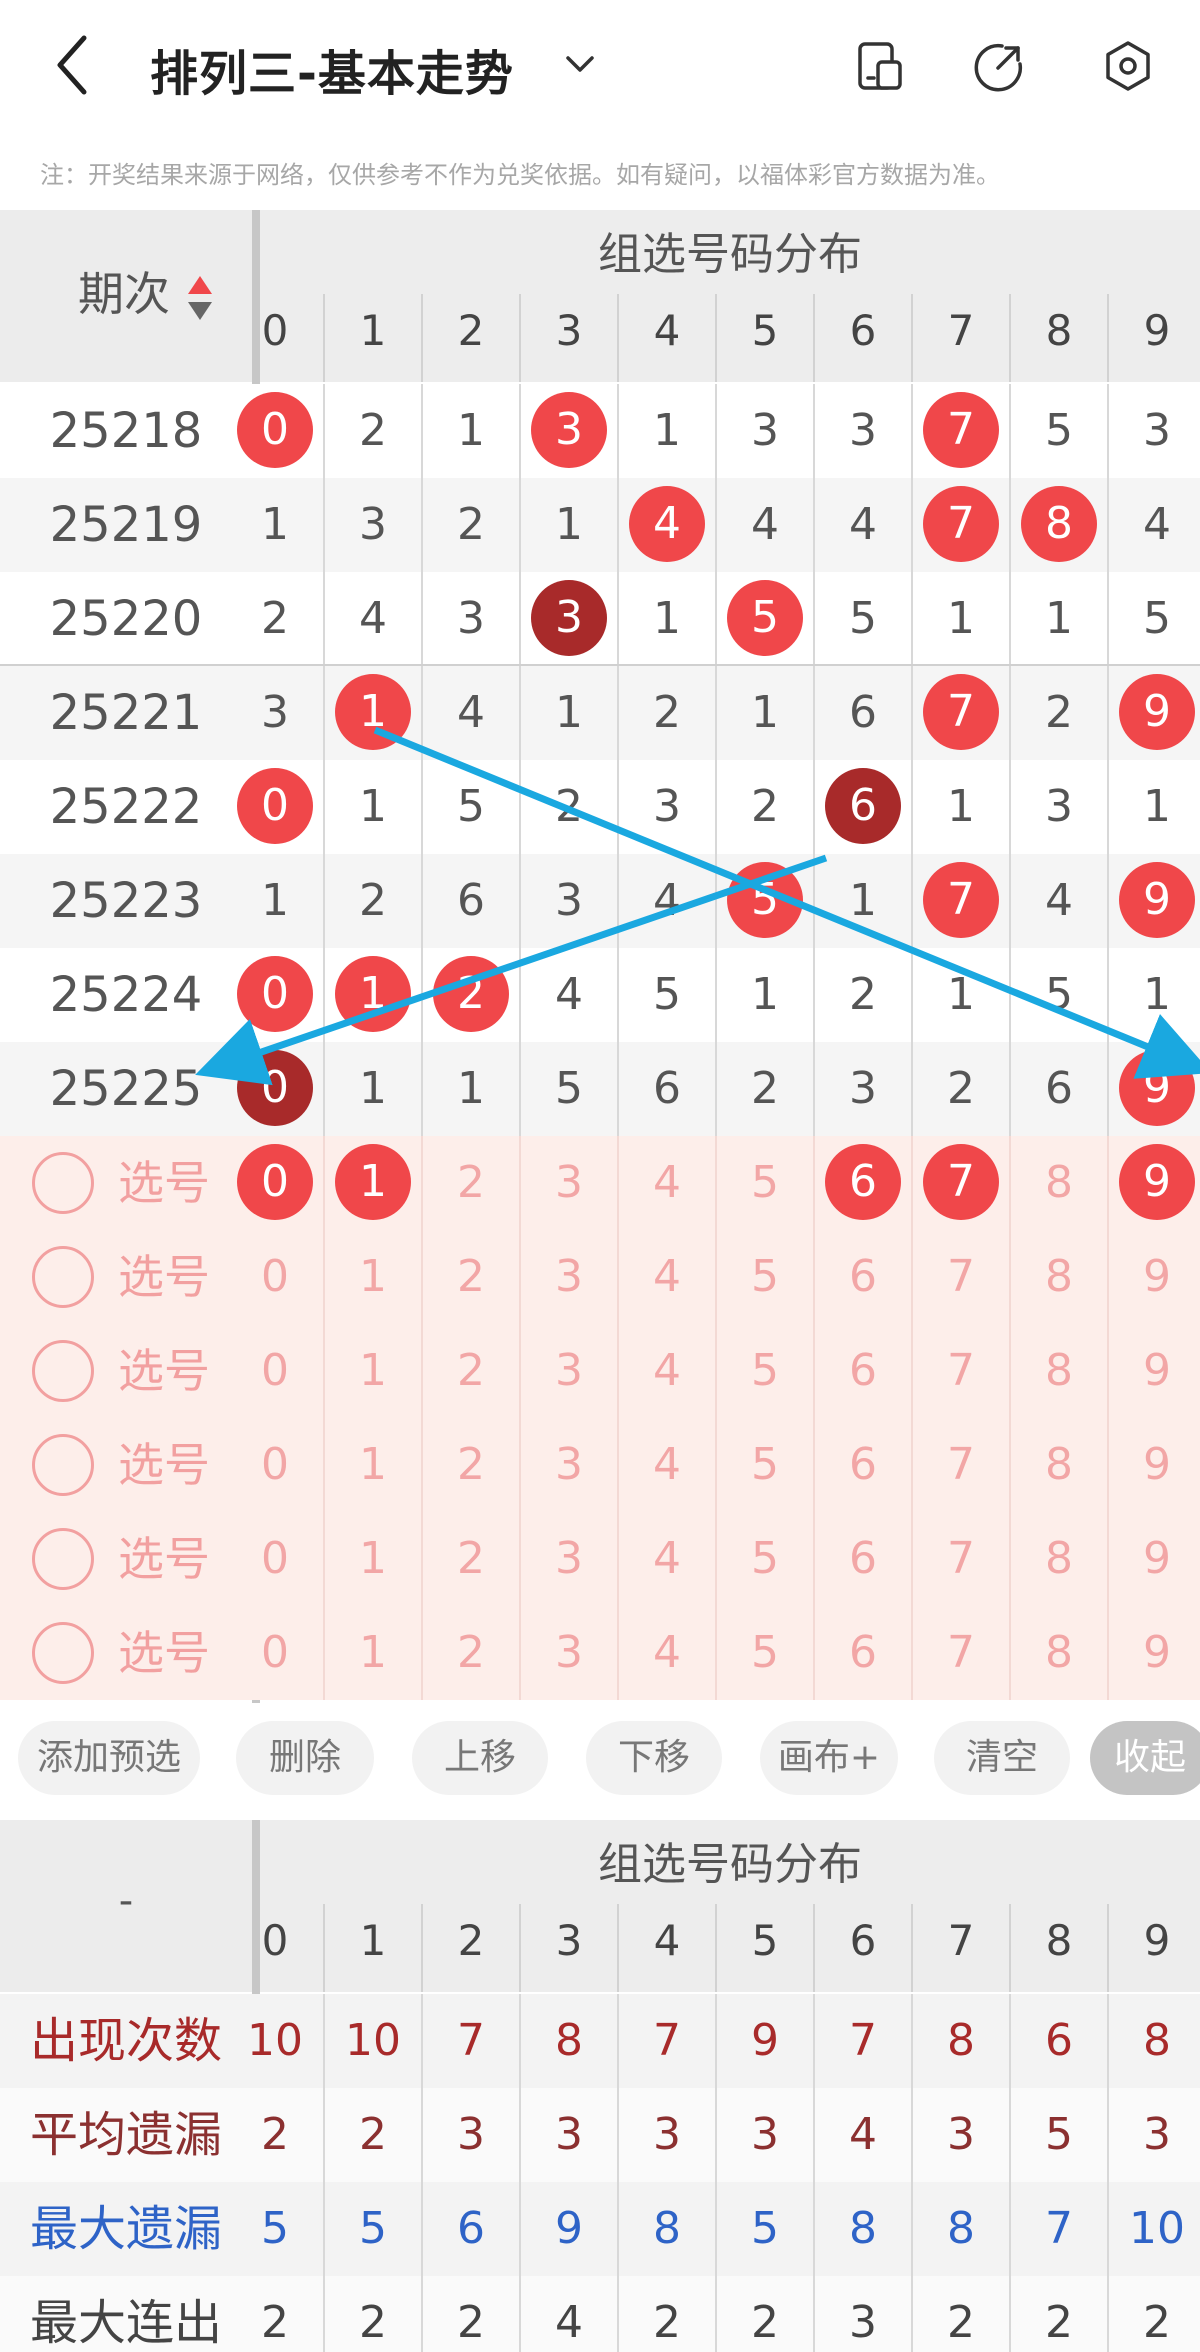 This screenshot has width=1200, height=2352. What do you see at coordinates (275, 2228) in the screenshot?
I see `stats-value-0: 5` at bounding box center [275, 2228].